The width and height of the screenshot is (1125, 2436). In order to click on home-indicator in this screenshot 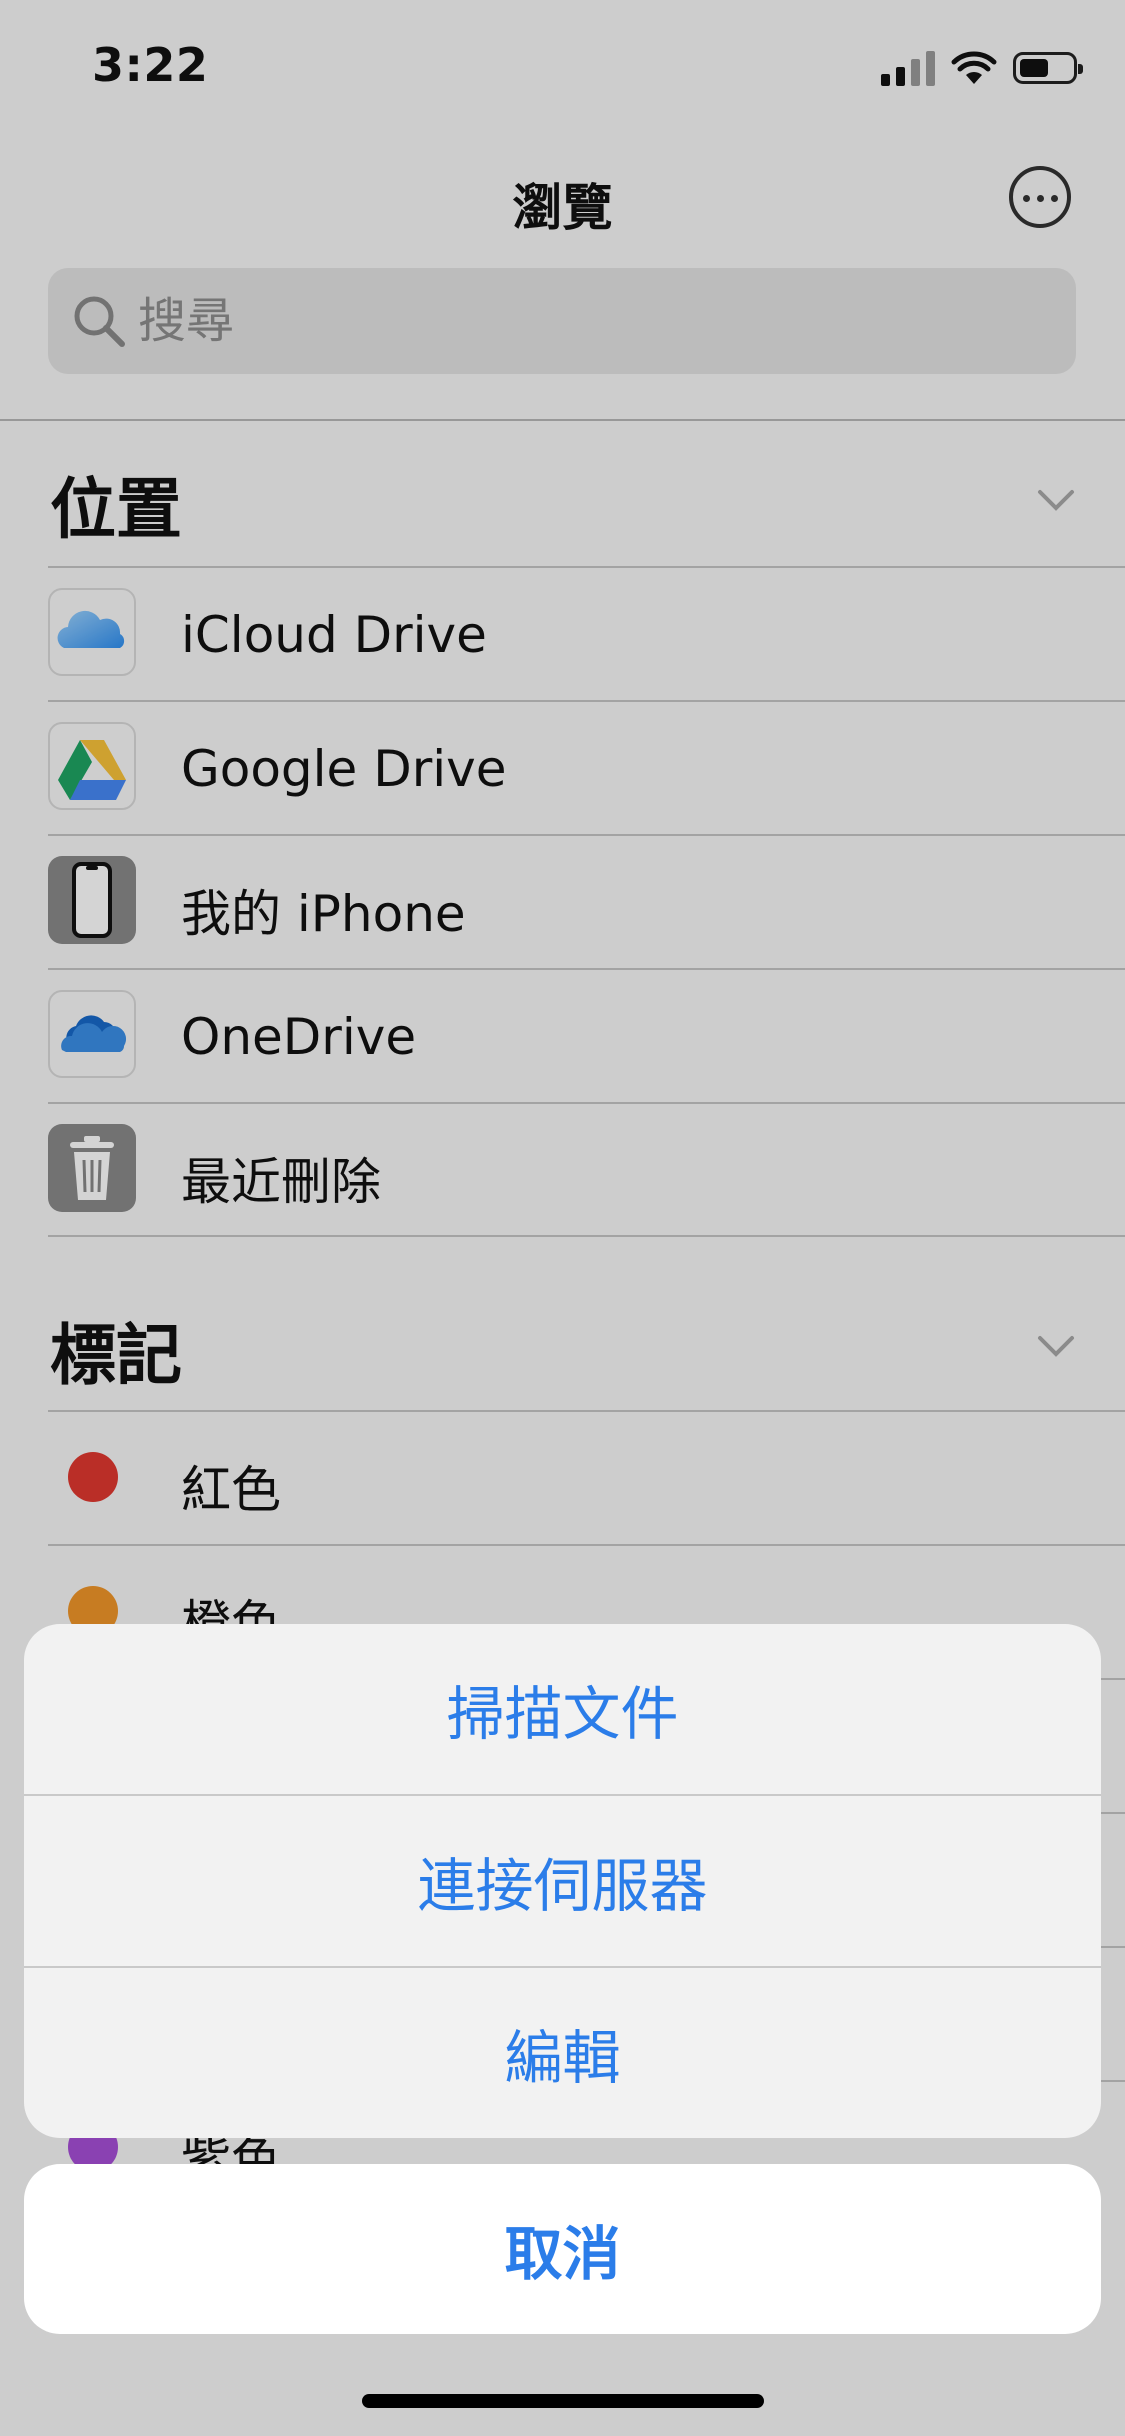, I will do `click(563, 2401)`.